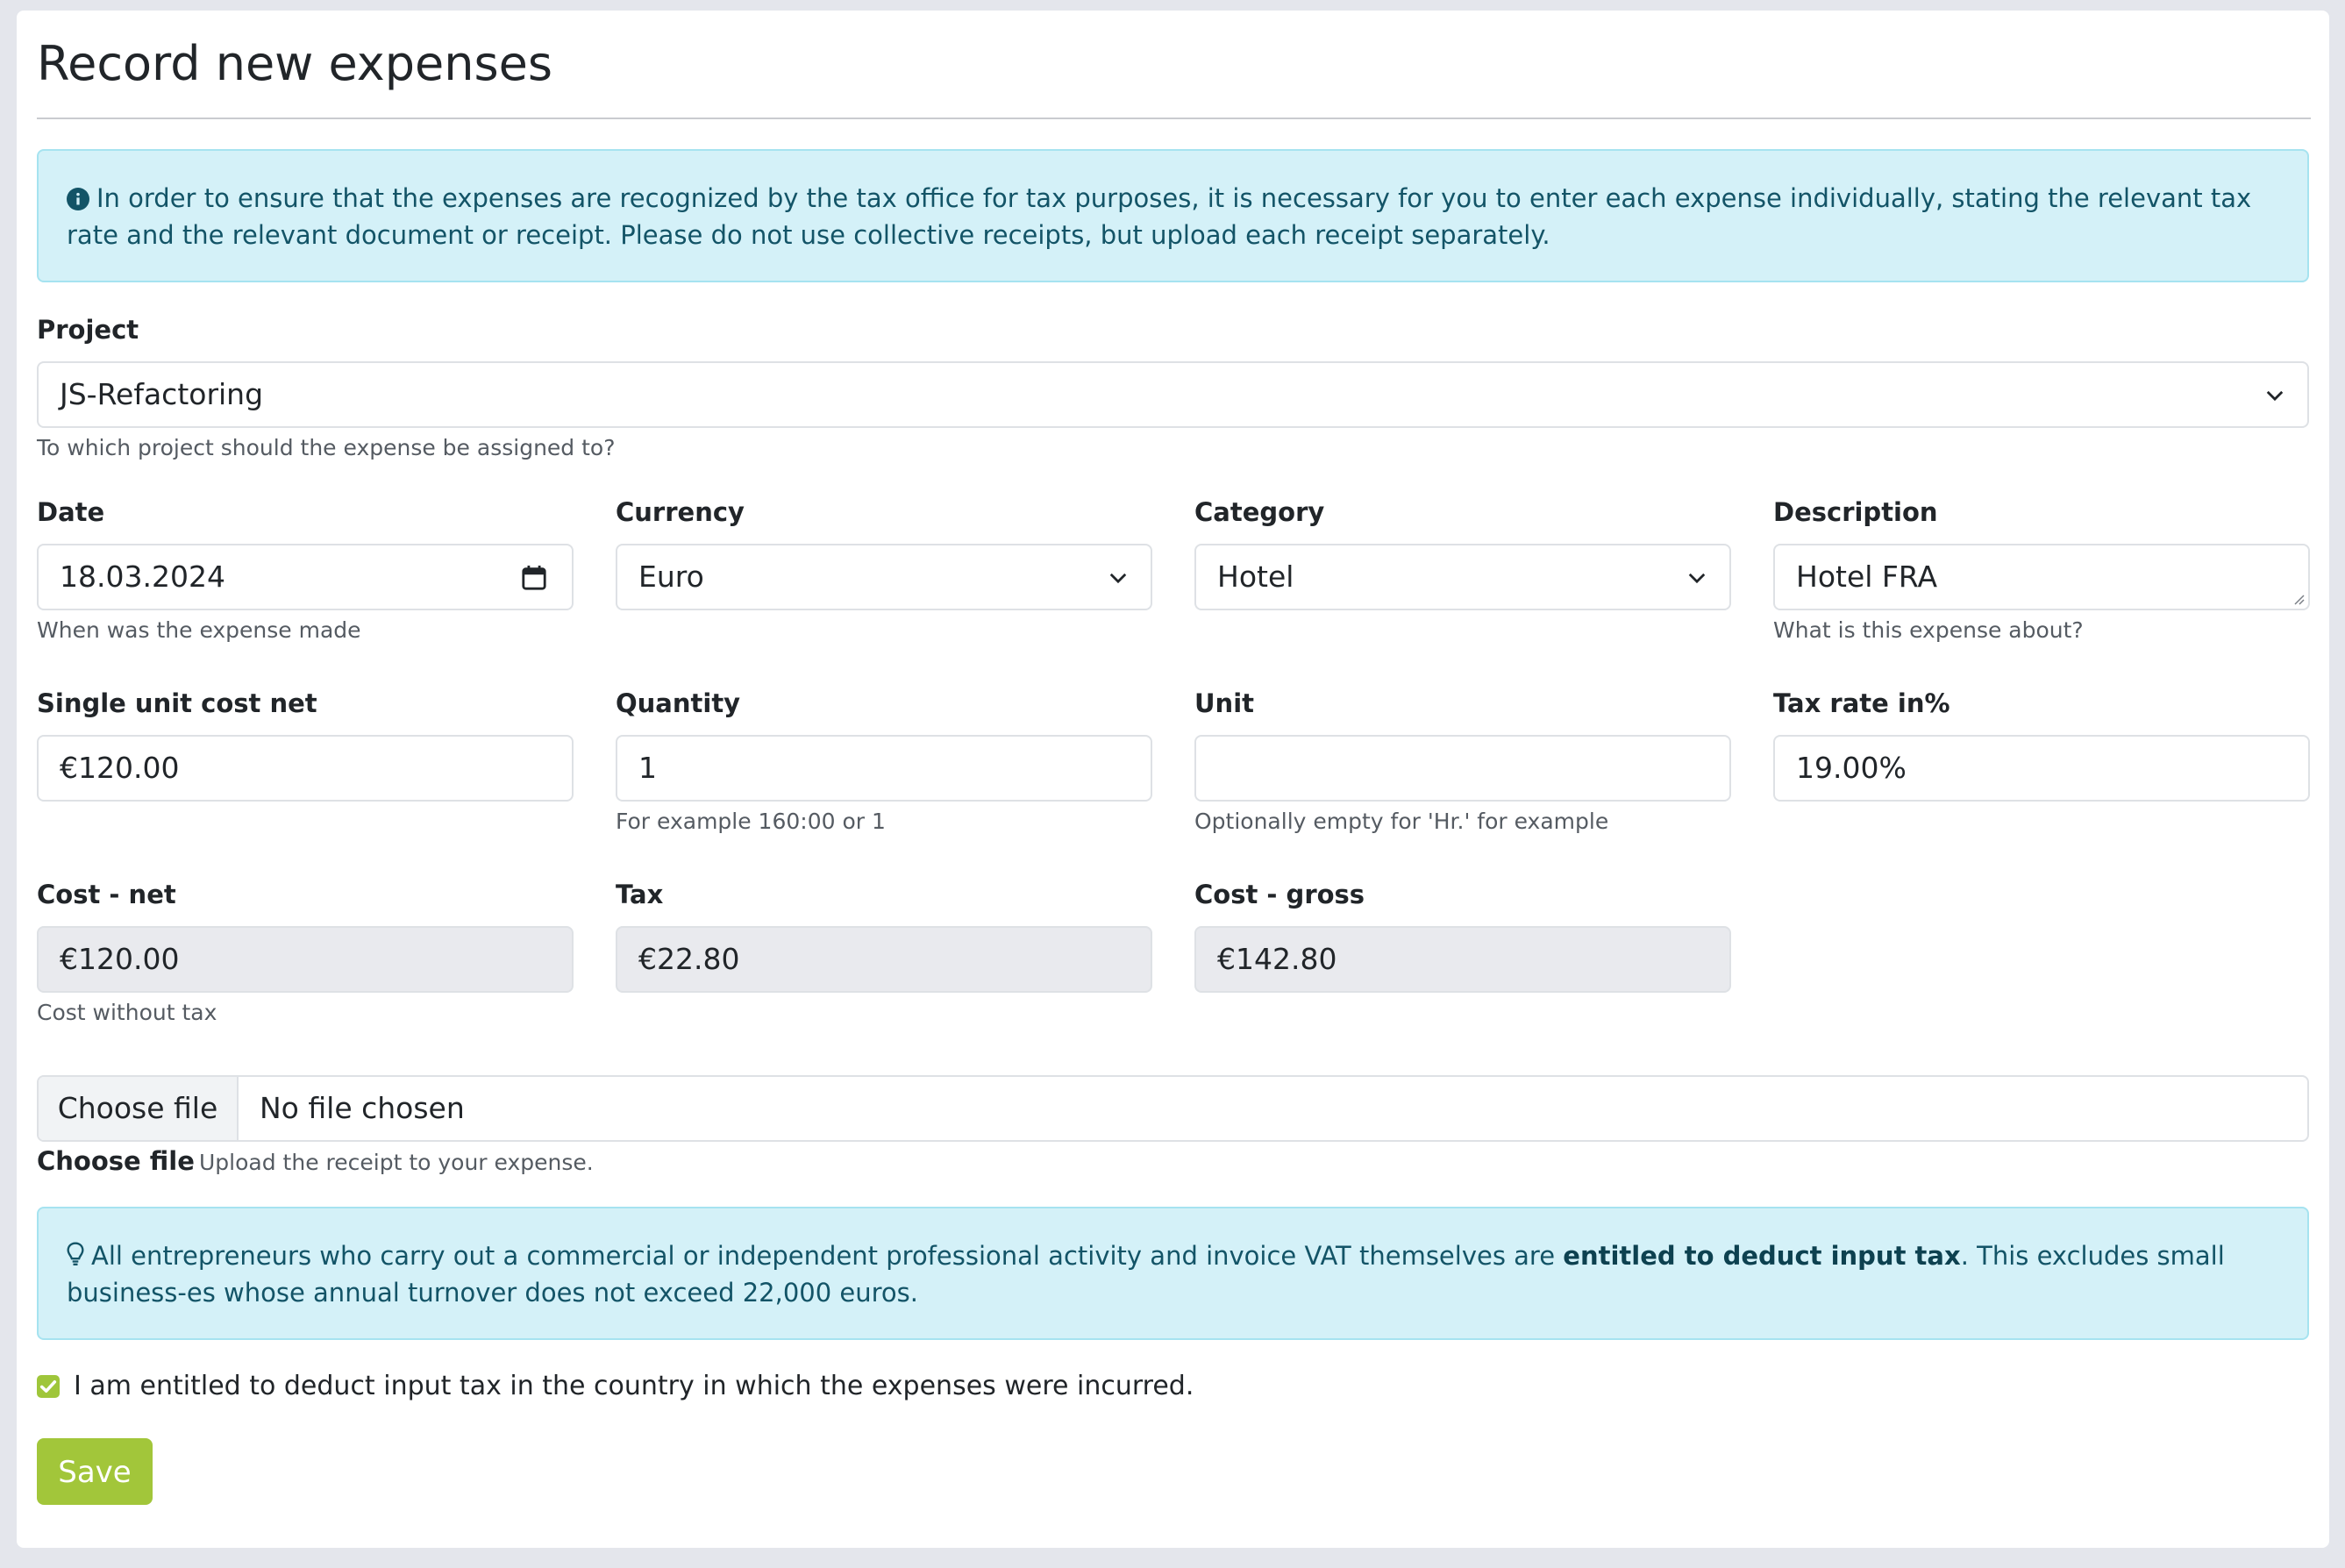 This screenshot has height=1568, width=2345. Describe the element at coordinates (199, 630) in the screenshot. I see `date-help: When was the expense made` at that location.